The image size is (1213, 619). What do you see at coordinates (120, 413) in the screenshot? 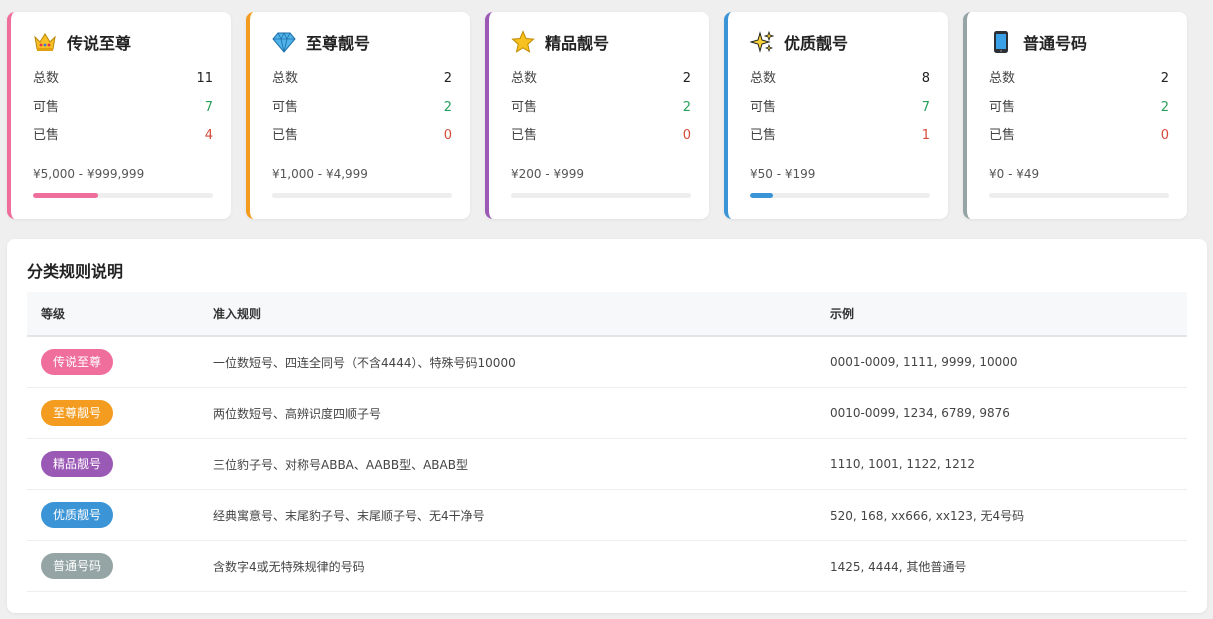
I see `level-cell: 至尊靓号` at bounding box center [120, 413].